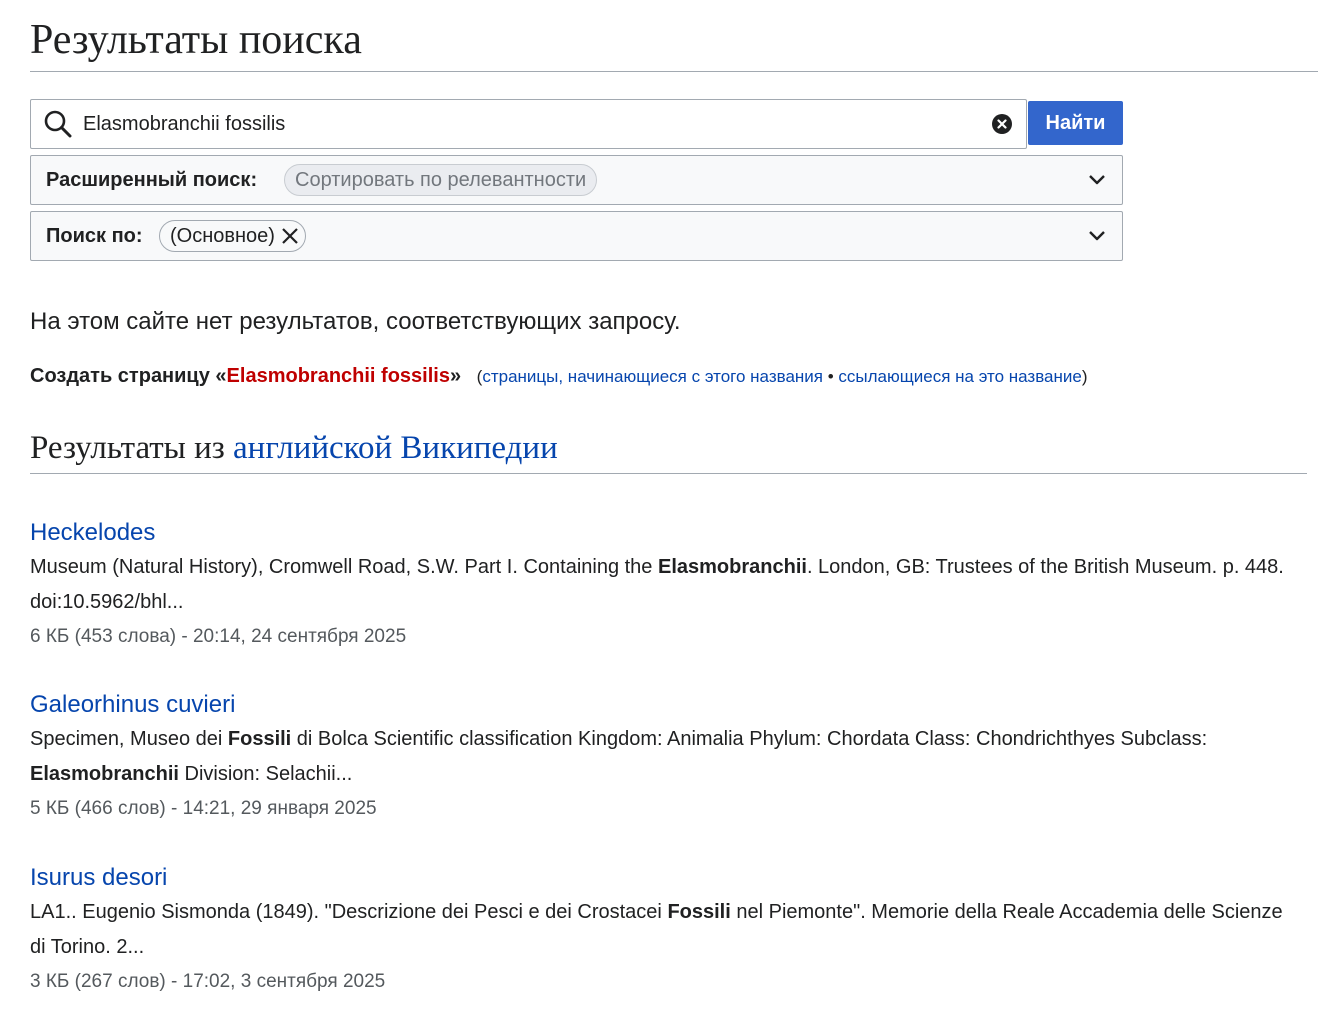 This screenshot has height=1031, width=1318. Describe the element at coordinates (94, 236) in the screenshot. I see `namespace-label: Поиск по:` at that location.